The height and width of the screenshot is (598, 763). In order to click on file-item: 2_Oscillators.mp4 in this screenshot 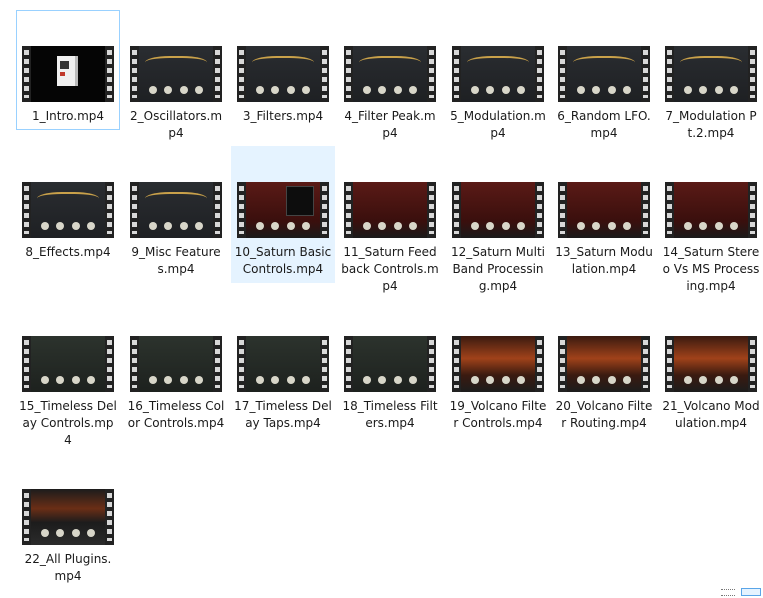, I will do `click(176, 78)`.